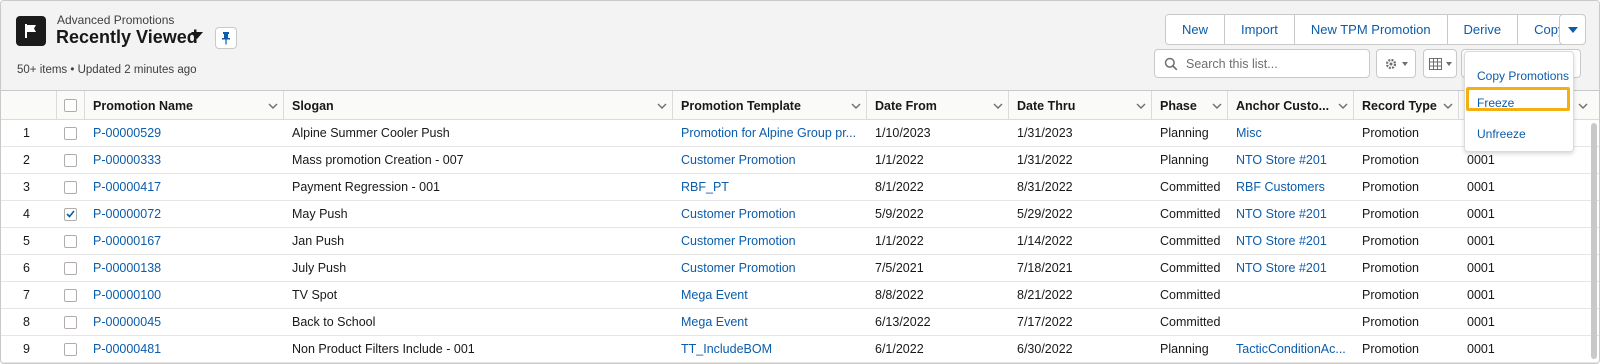 This screenshot has width=1600, height=364. Describe the element at coordinates (185, 349) in the screenshot. I see `promotion-name-link: P-00000481` at that location.